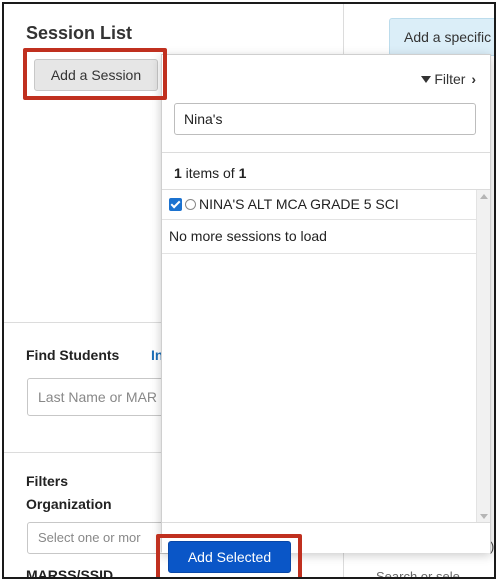 The height and width of the screenshot is (581, 498). I want to click on list-scrollbar, so click(483, 356).